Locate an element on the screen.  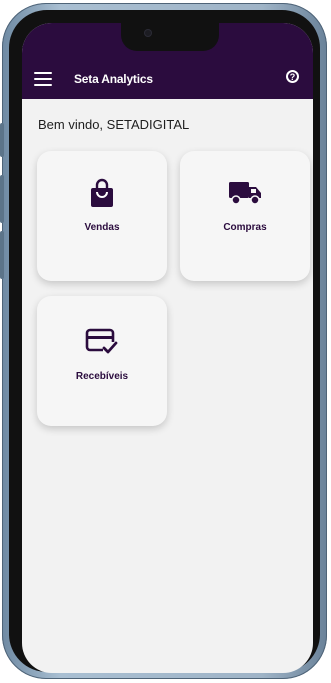
card-vendas: Vendas is located at coordinates (102, 216).